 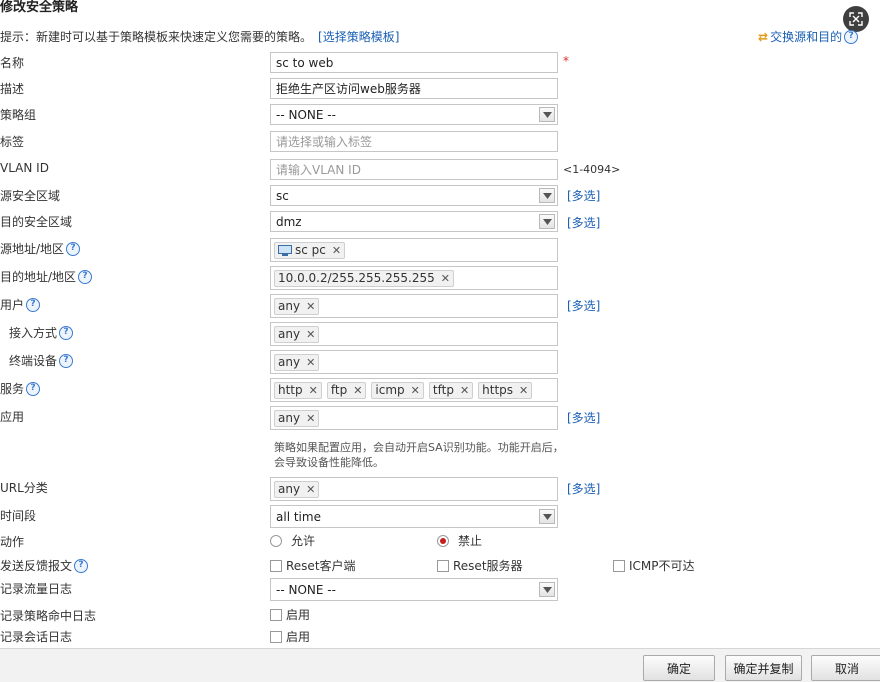 What do you see at coordinates (414, 306) in the screenshot?
I see `user-input: any ✕` at bounding box center [414, 306].